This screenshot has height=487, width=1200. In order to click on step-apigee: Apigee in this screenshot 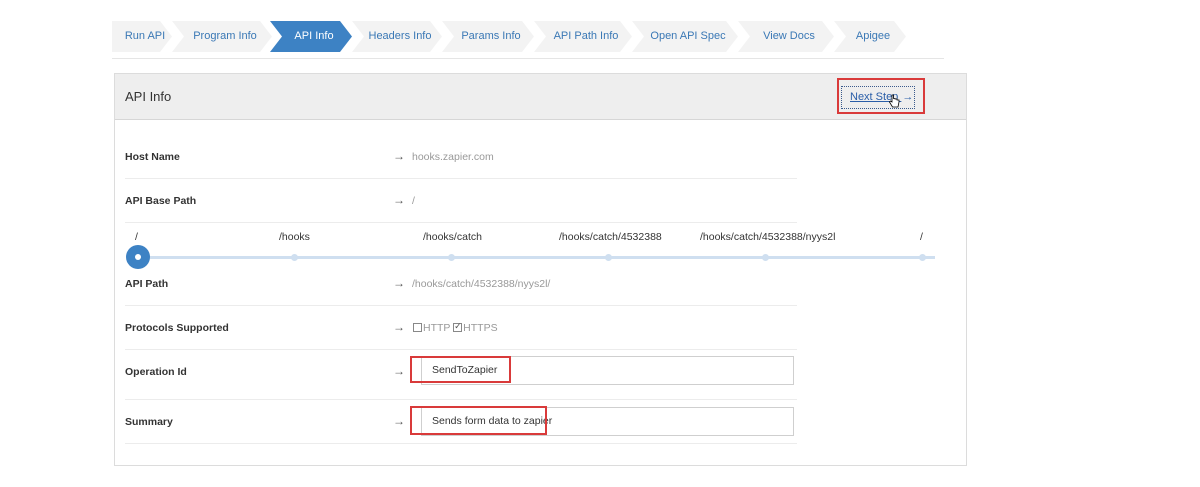, I will do `click(870, 36)`.